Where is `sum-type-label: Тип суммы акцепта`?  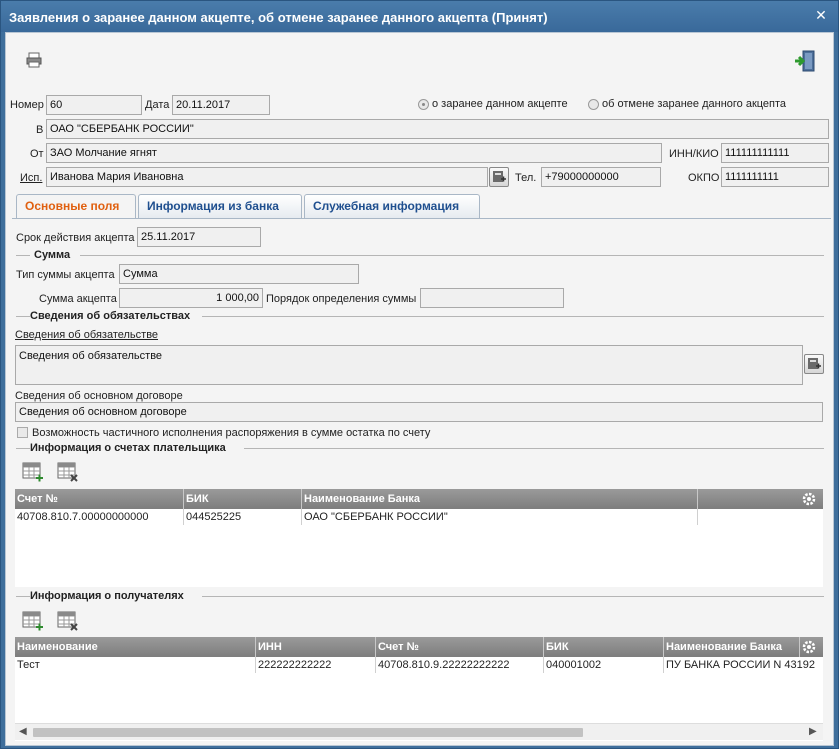 sum-type-label: Тип суммы акцепта is located at coordinates (65, 275).